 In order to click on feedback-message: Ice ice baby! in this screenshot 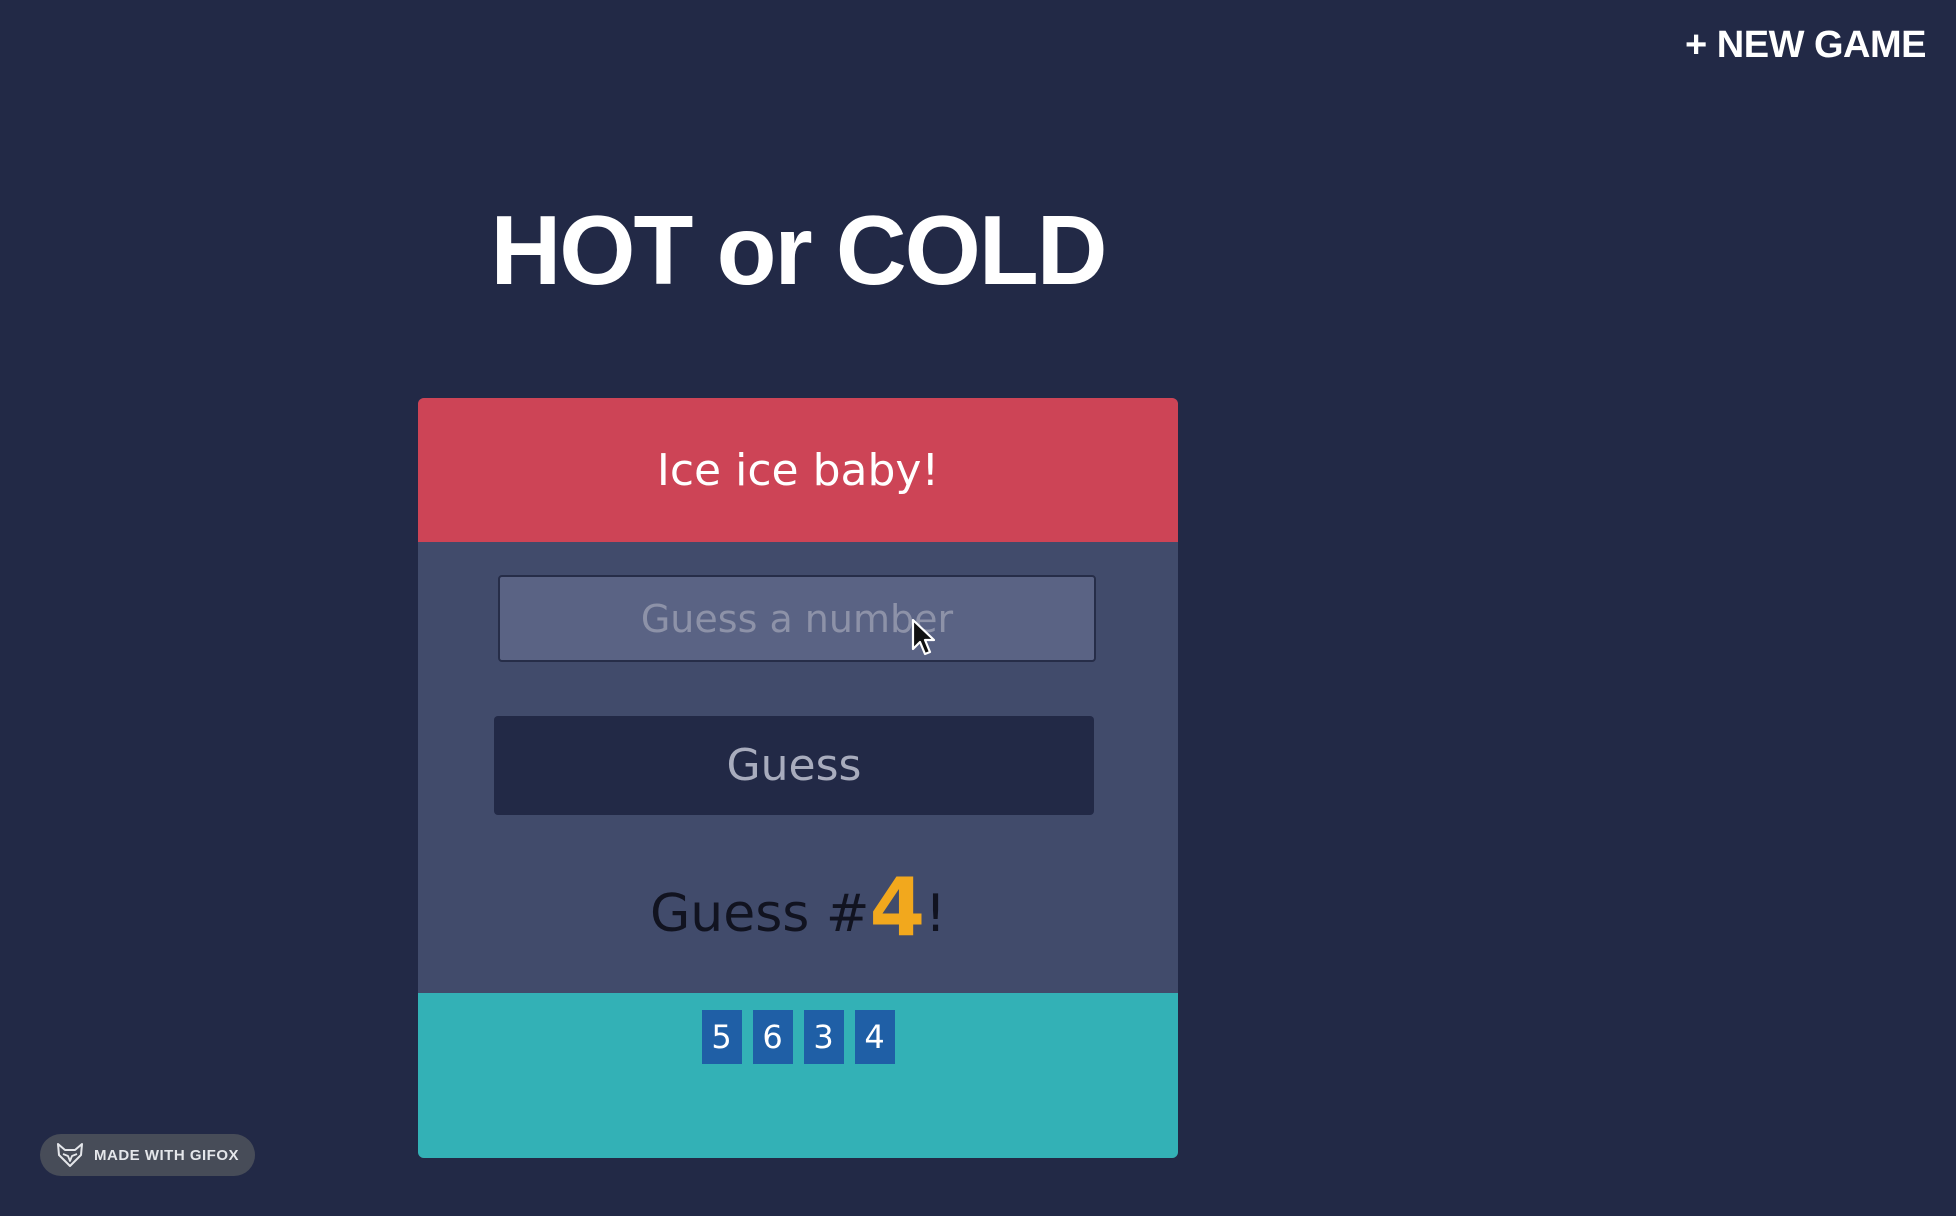, I will do `click(798, 470)`.